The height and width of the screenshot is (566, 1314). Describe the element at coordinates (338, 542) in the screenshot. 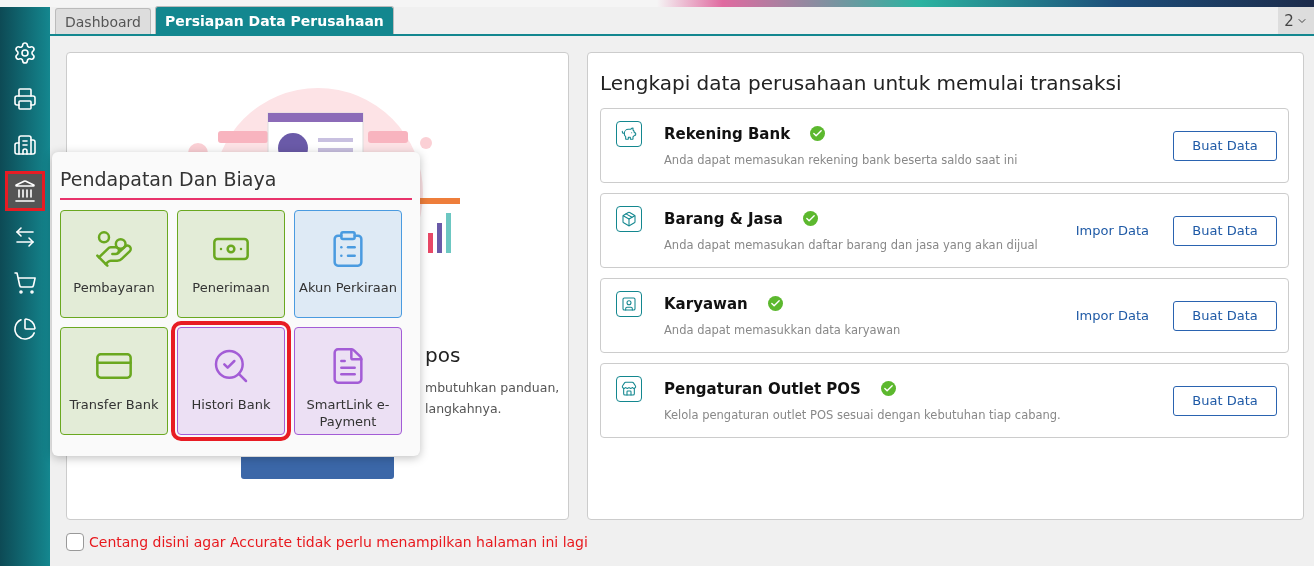

I see `checkbox-label: Centang disini agar Accurate tidak perlu menampilkan halaman ini lagi` at that location.